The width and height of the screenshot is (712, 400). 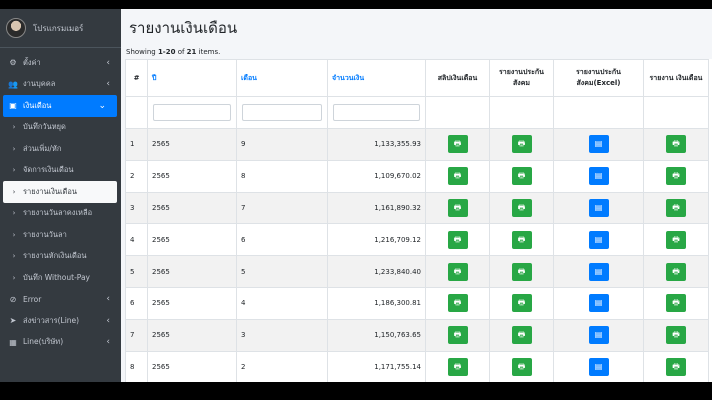 What do you see at coordinates (60, 149) in the screenshot?
I see `sidebar-item: › ส่วนเพิ่ม/หัก` at bounding box center [60, 149].